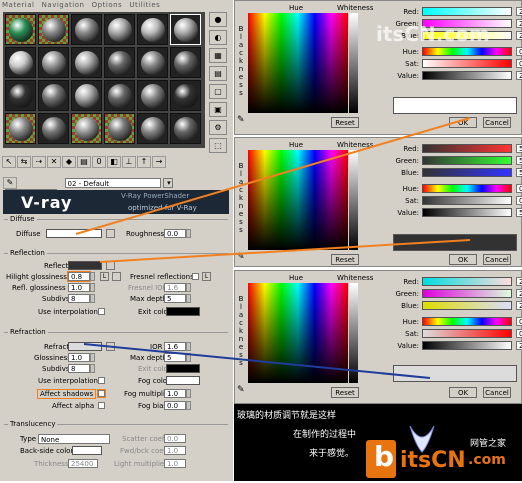  Describe the element at coordinates (285, 251) in the screenshot. I see `annotation-line-reflect` at that location.